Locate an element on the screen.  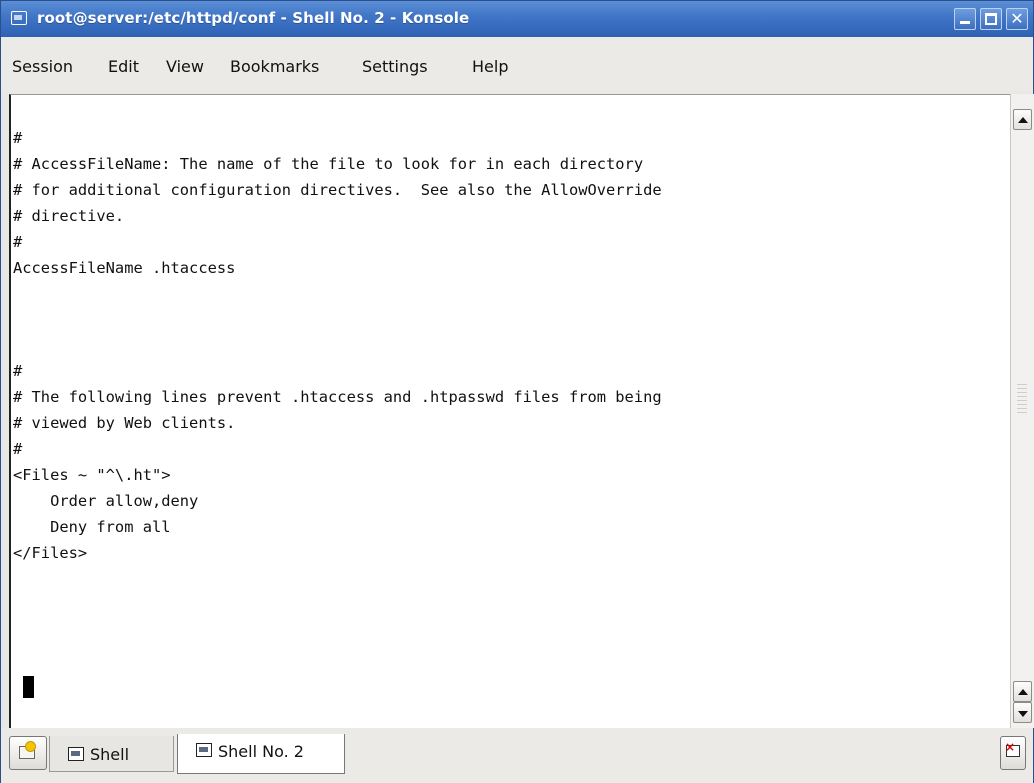
close-session-button: × is located at coordinates (1013, 753).